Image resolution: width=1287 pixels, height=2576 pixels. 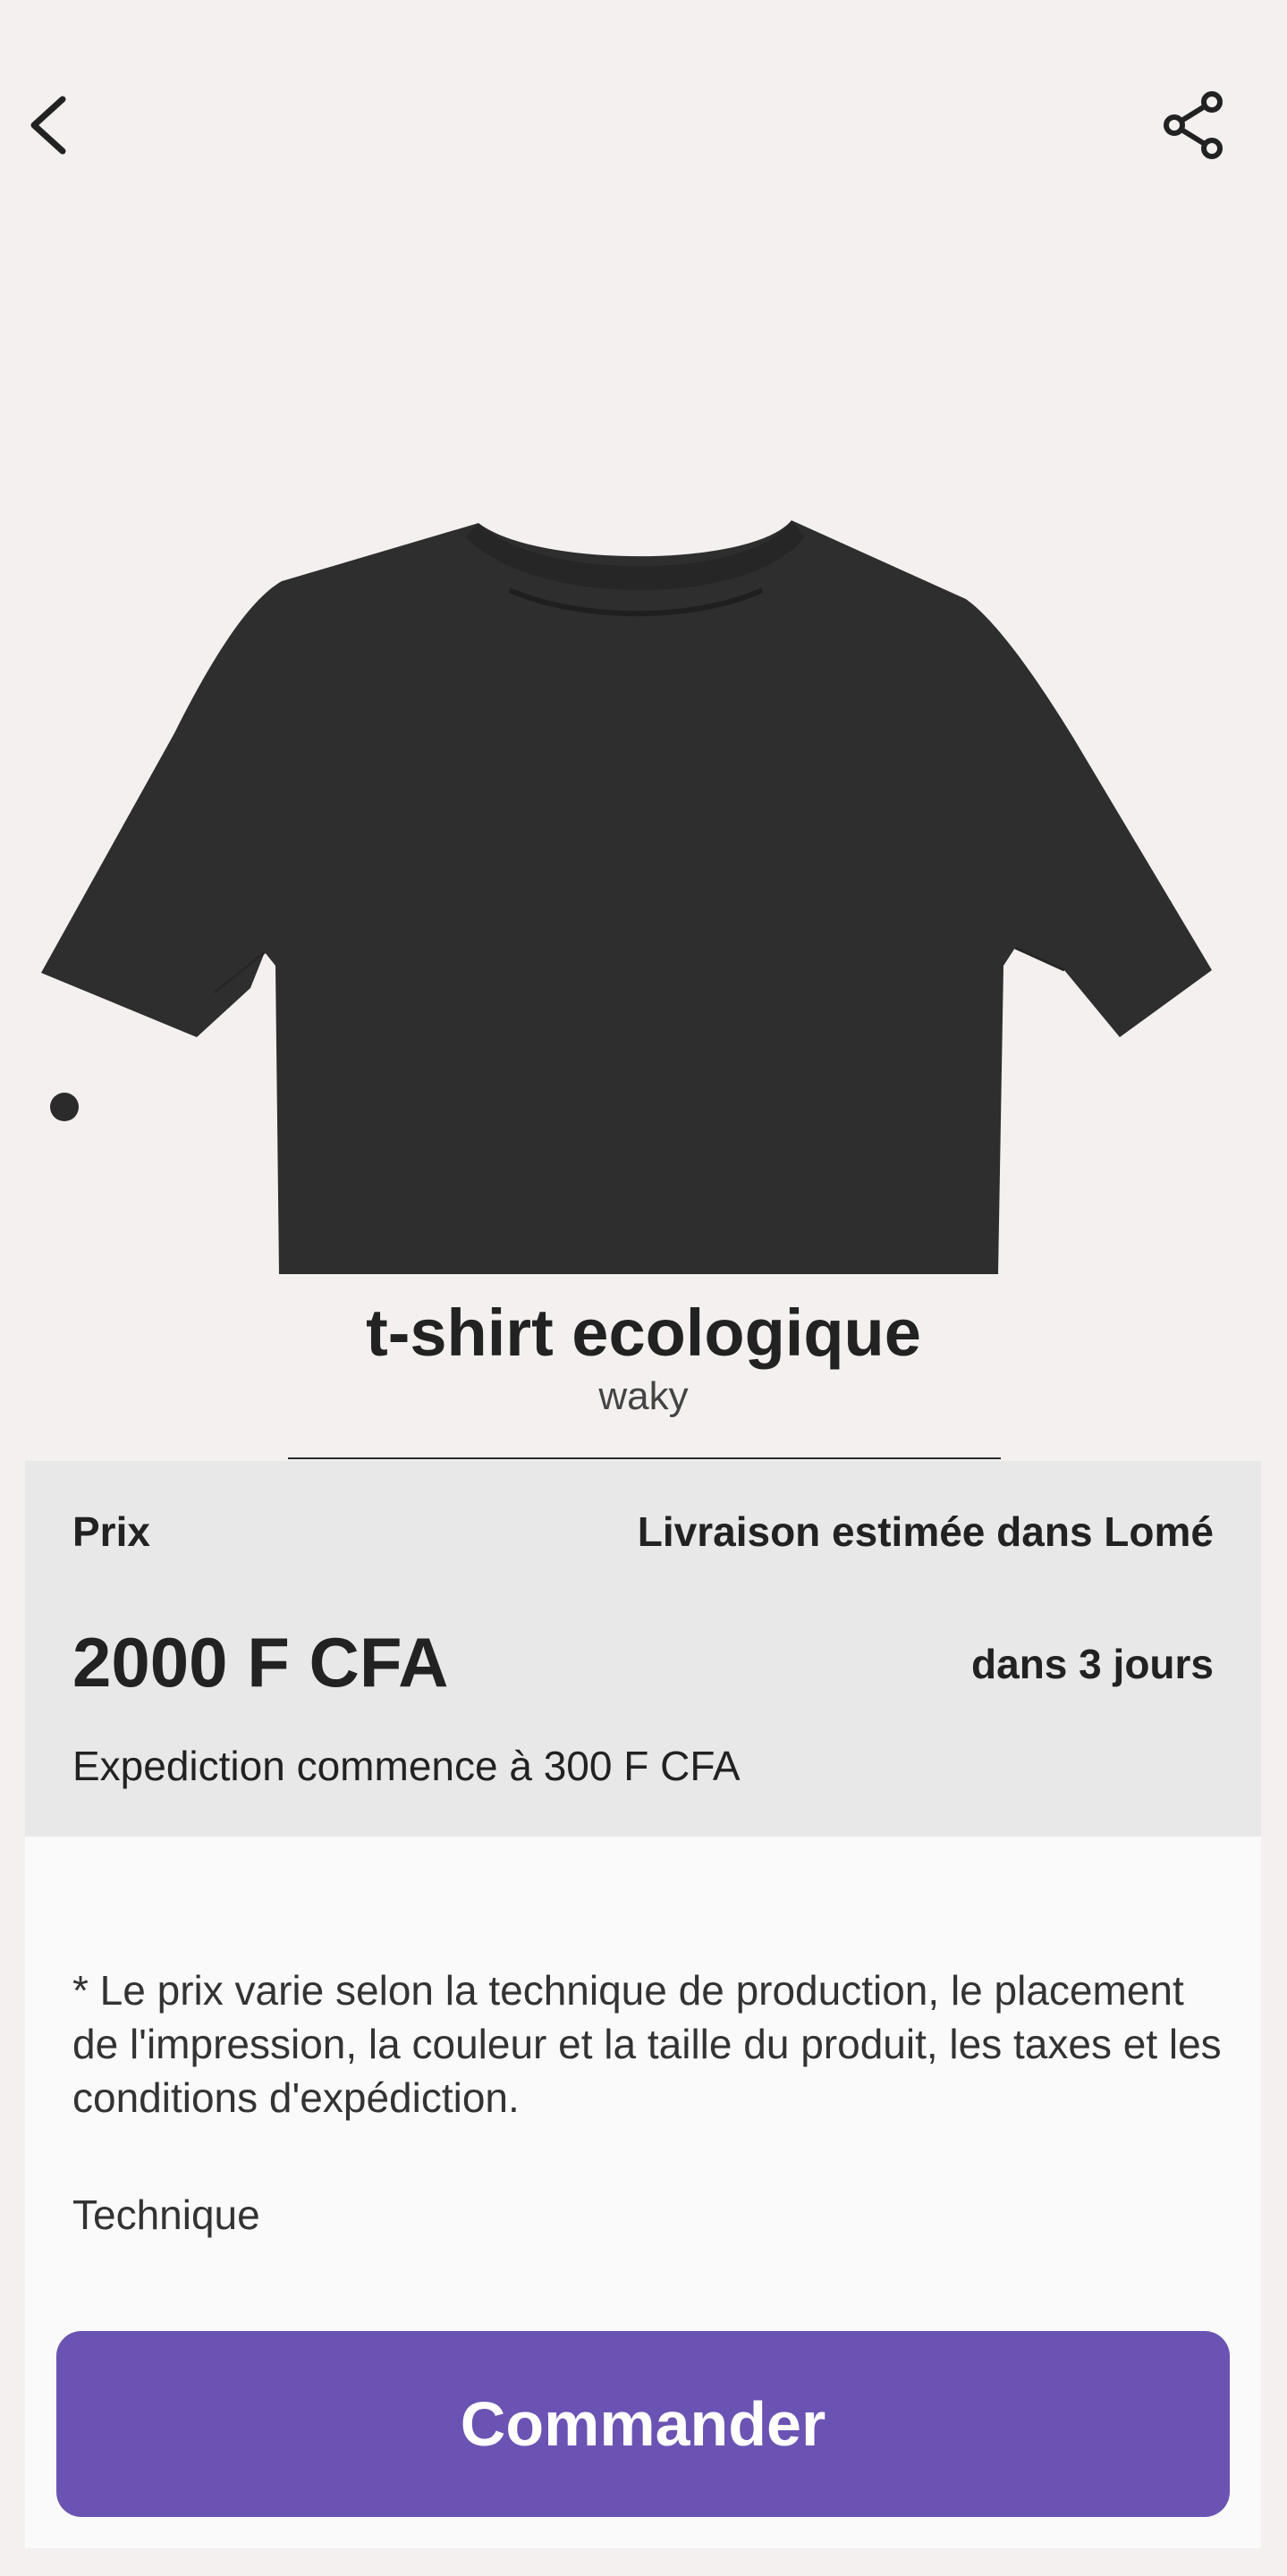 I want to click on order-button: Commander, so click(x=643, y=2424).